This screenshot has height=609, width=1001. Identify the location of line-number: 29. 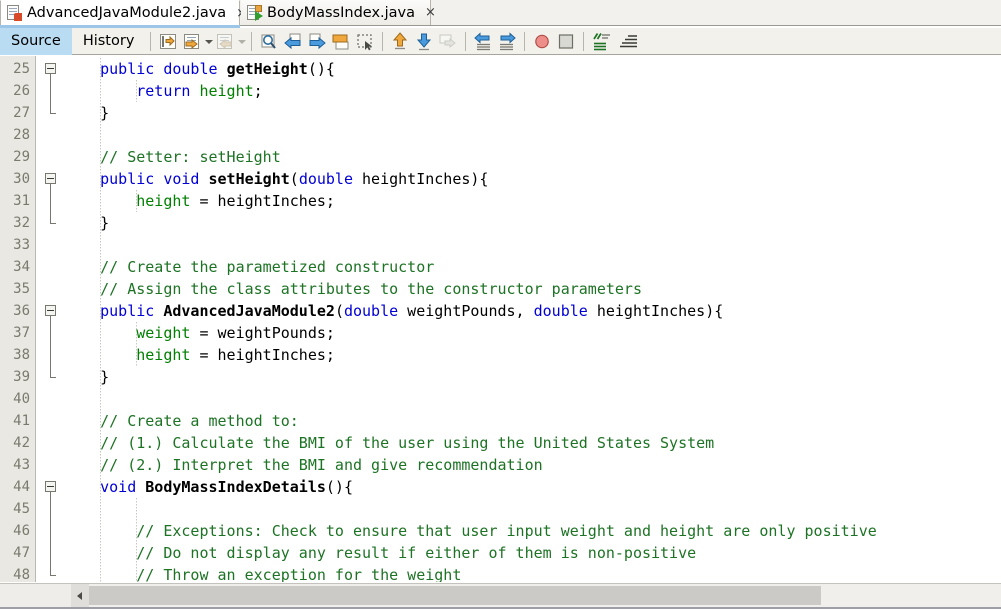
(21, 157).